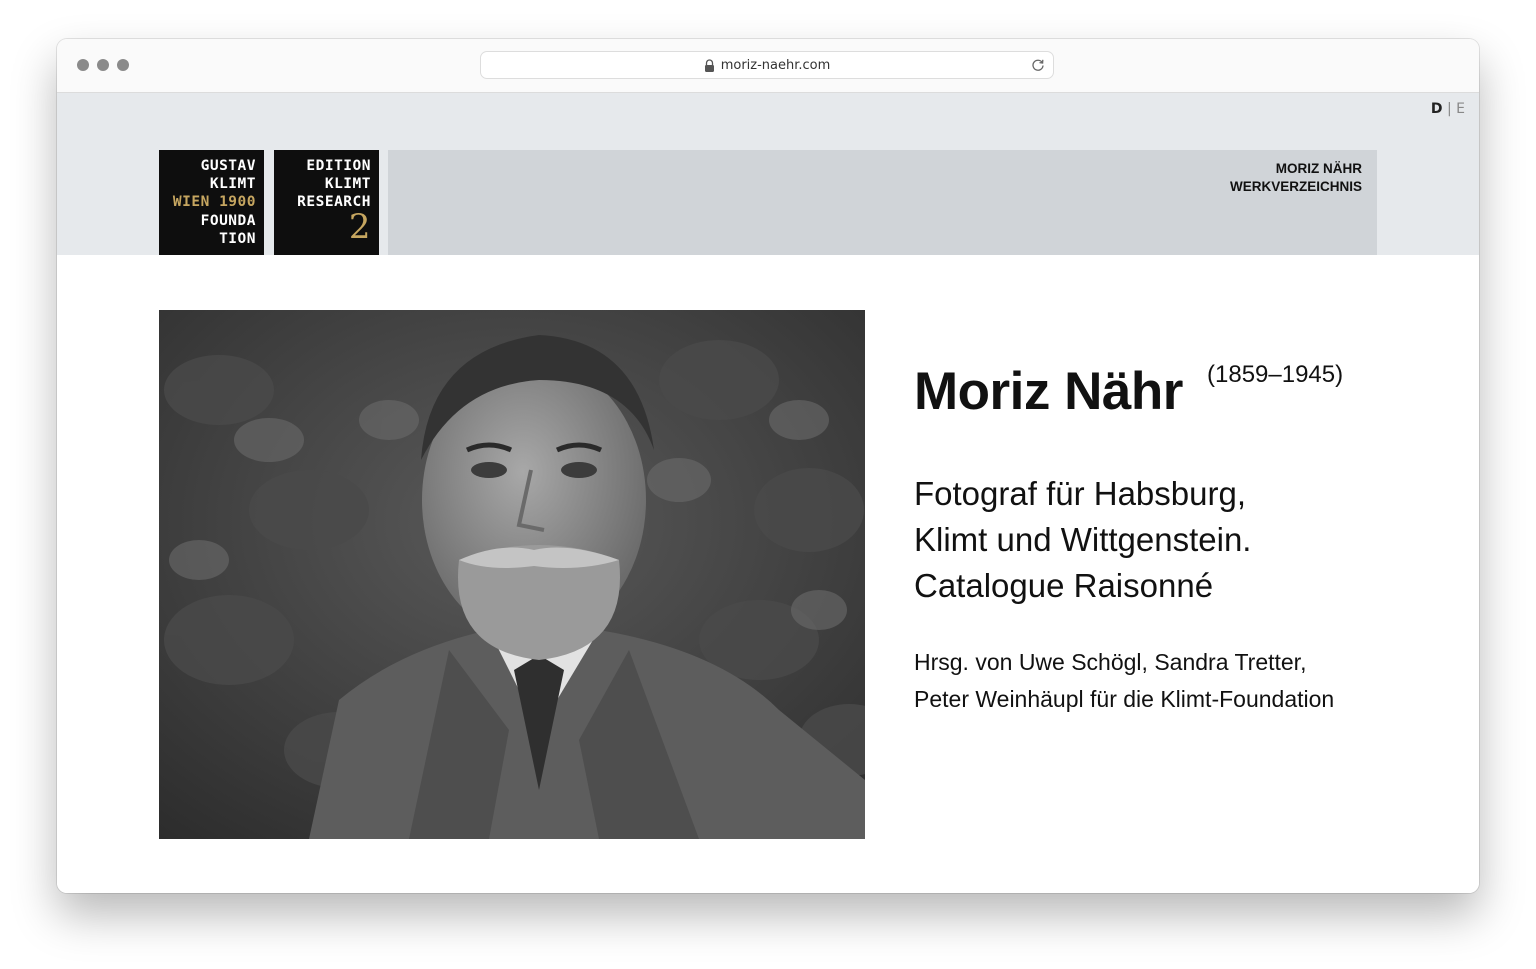 The width and height of the screenshot is (1536, 969). I want to click on site-title-panel: MORIZ NÄHR WERKVERZEICHNIS, so click(882, 202).